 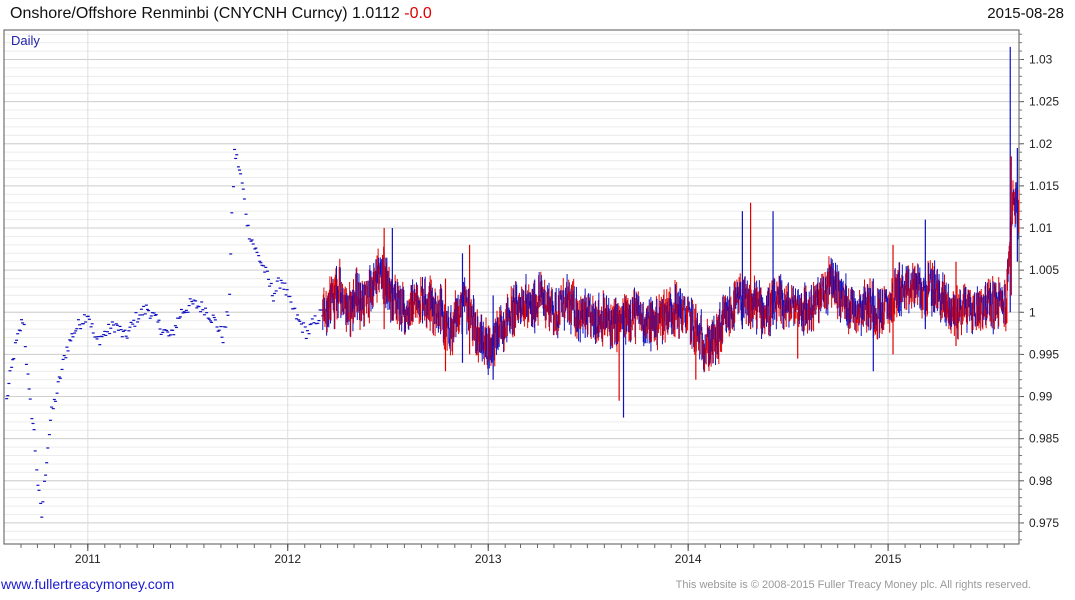 What do you see at coordinates (1041, 397) in the screenshot?
I see `y-tick-label: 0.99` at bounding box center [1041, 397].